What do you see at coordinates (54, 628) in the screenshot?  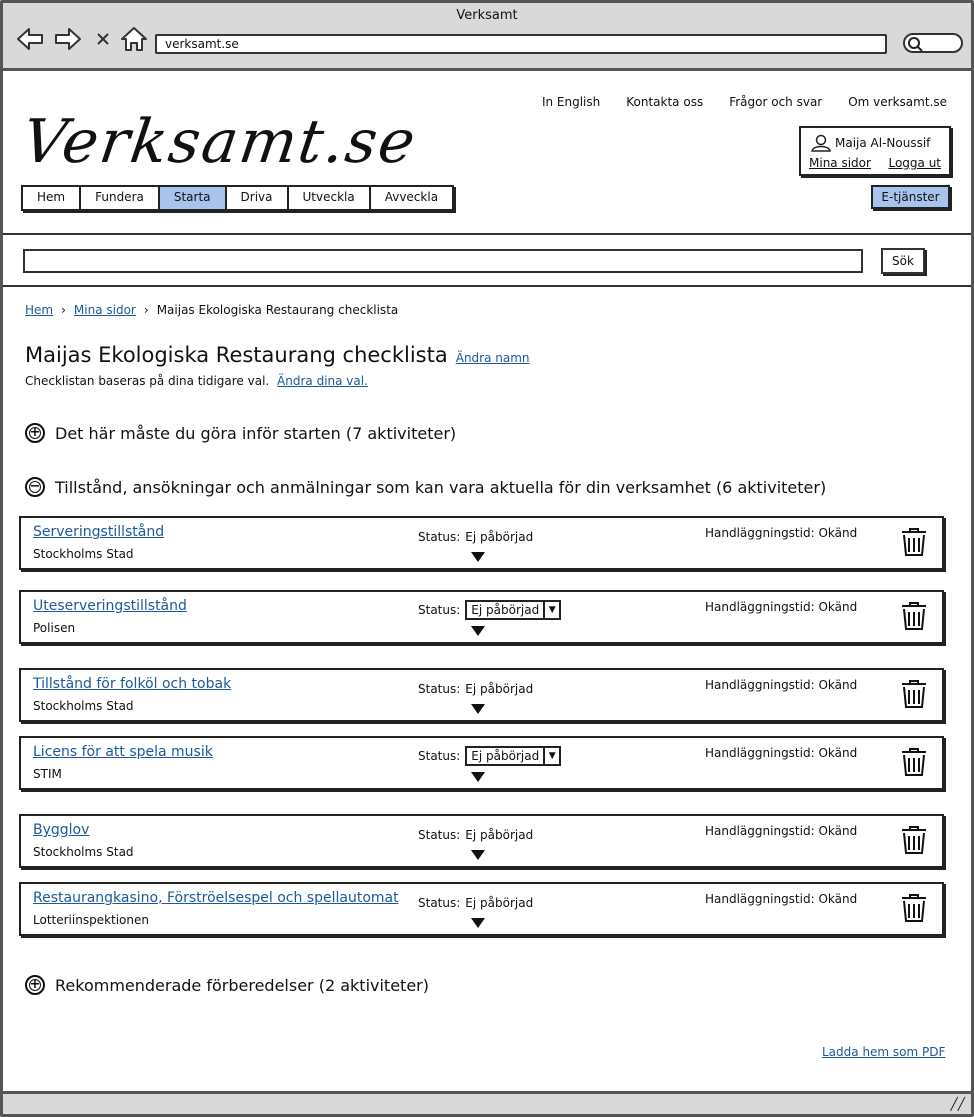 I see `activity-org: Polisen` at bounding box center [54, 628].